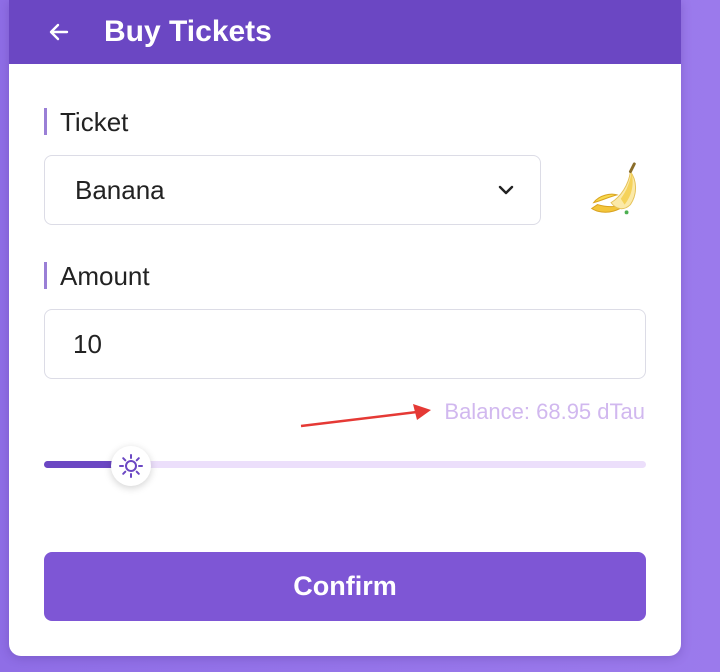  Describe the element at coordinates (544, 411) in the screenshot. I see `balance-text: Balance: 68.95 dTau` at that location.